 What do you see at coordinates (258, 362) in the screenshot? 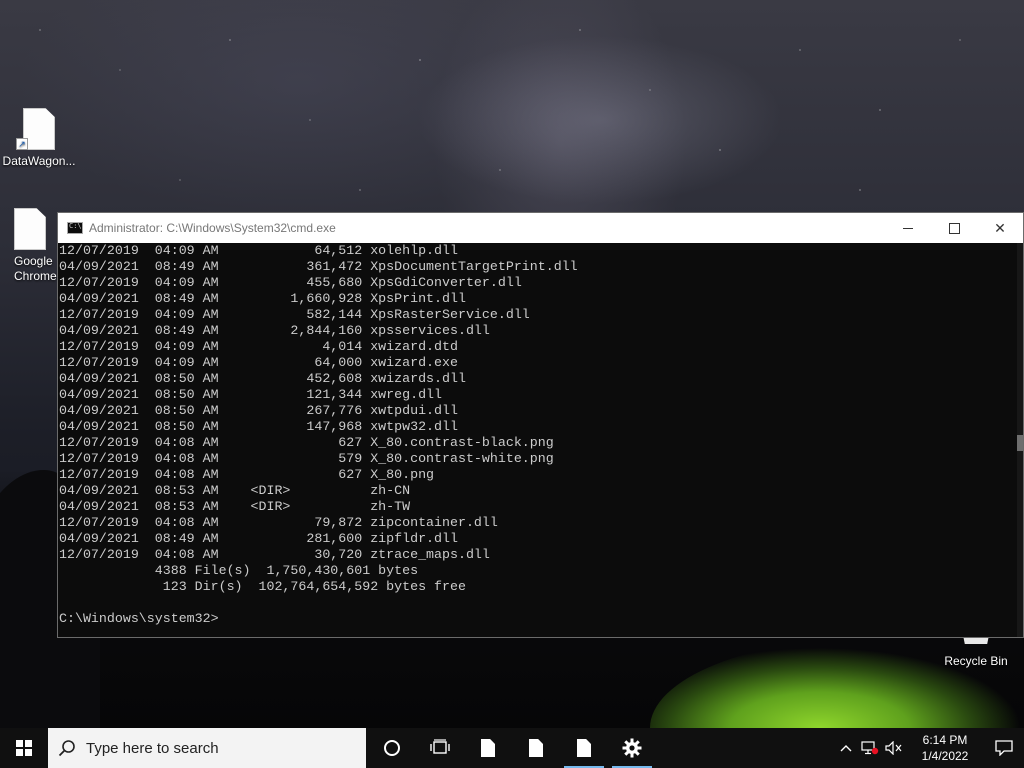
I see `console-line: 12/07/2019 04:09 AM 64,000 xwizard.exe` at bounding box center [258, 362].